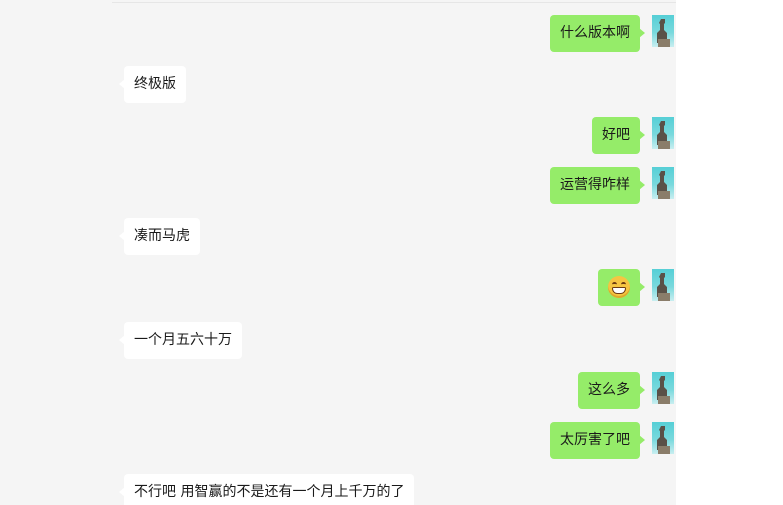 This screenshot has width=783, height=505. I want to click on message-bubble: 这么多, so click(611, 390).